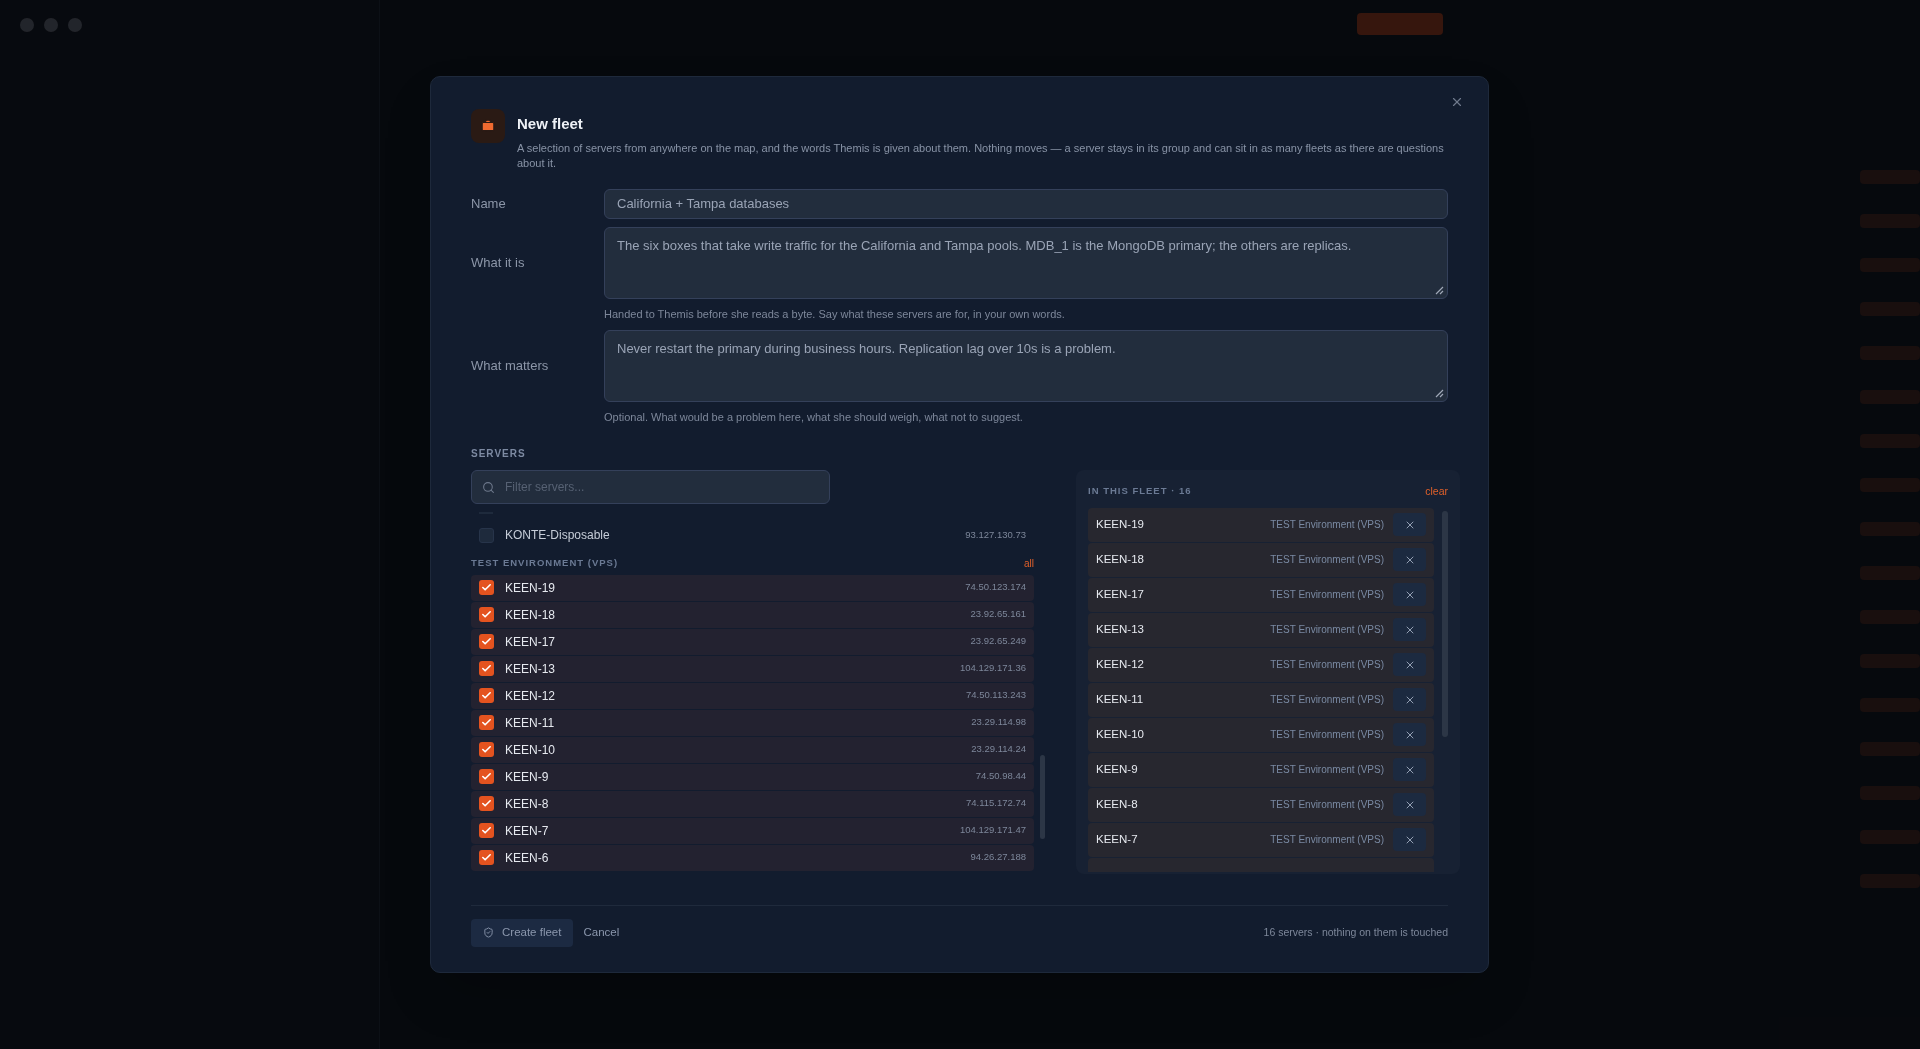 Image resolution: width=1920 pixels, height=1049 pixels. Describe the element at coordinates (1120, 734) in the screenshot. I see `server-name: KEEN-10` at that location.